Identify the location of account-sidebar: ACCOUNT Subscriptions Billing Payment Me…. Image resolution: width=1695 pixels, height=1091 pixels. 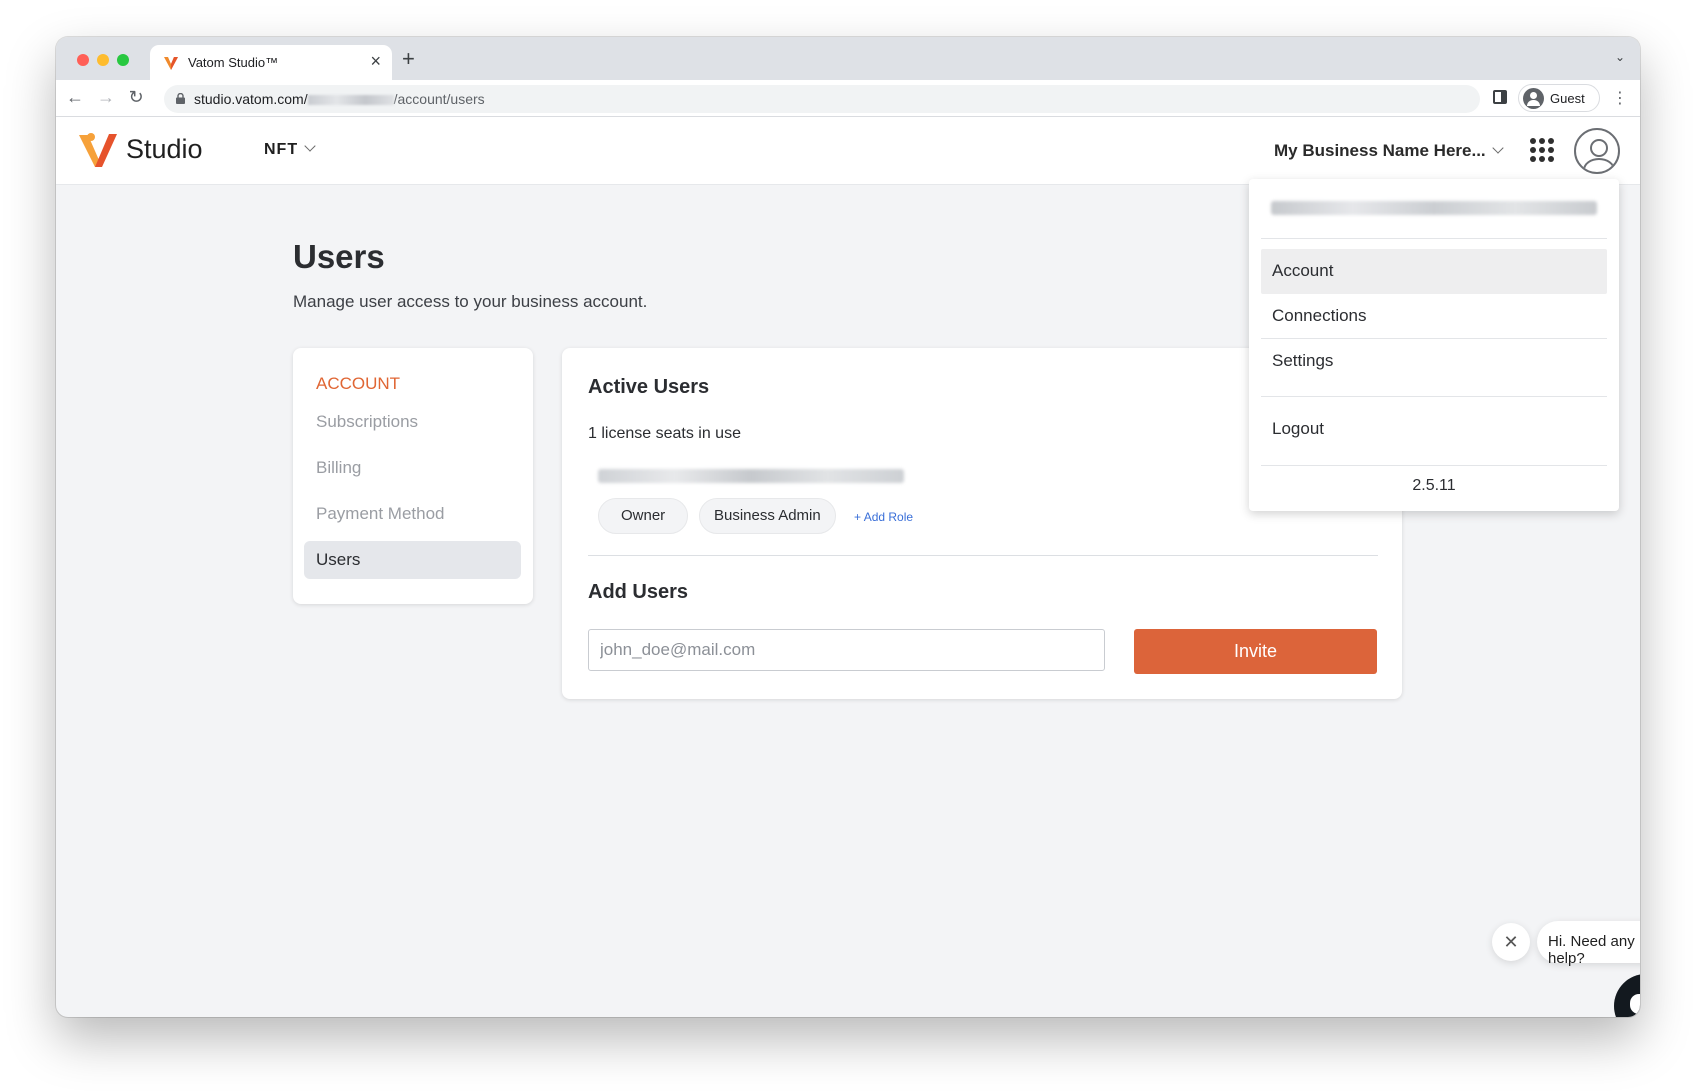
(413, 476).